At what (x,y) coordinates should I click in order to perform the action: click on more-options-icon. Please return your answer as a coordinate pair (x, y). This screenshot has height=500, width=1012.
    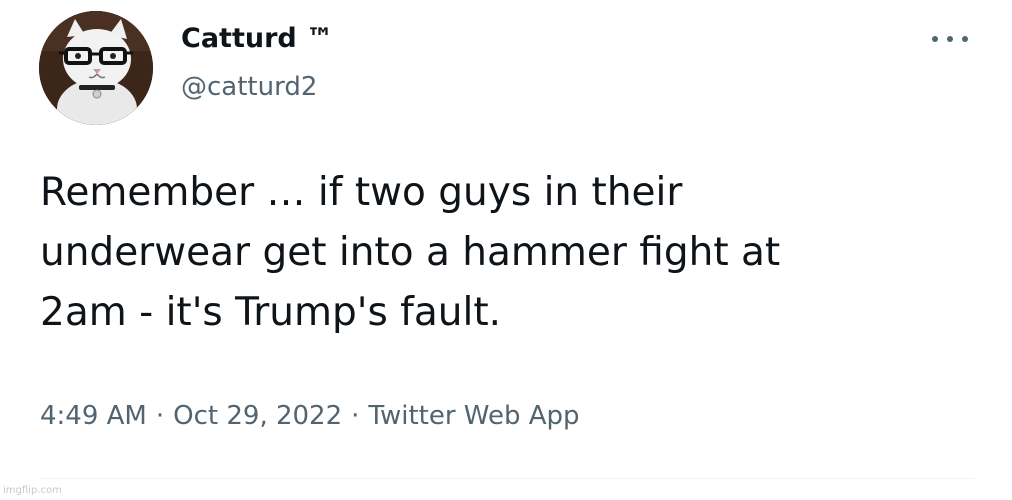
    Looking at the image, I should click on (950, 39).